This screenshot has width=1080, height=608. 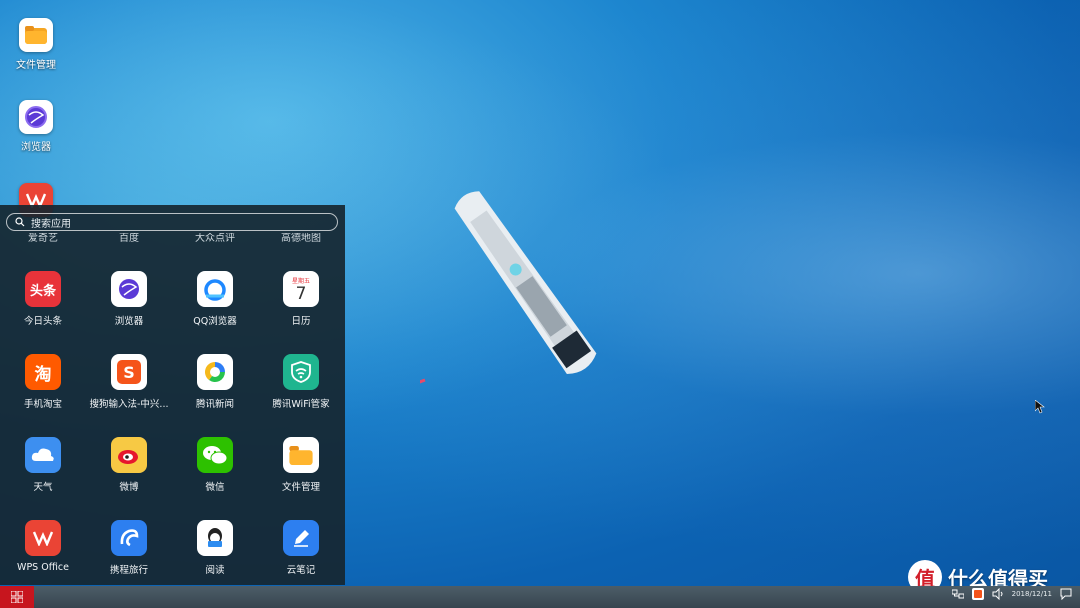 I want to click on partially-hidden-app-row: 爱奇艺 百度 大众点评 高德地图, so click(x=172, y=239).